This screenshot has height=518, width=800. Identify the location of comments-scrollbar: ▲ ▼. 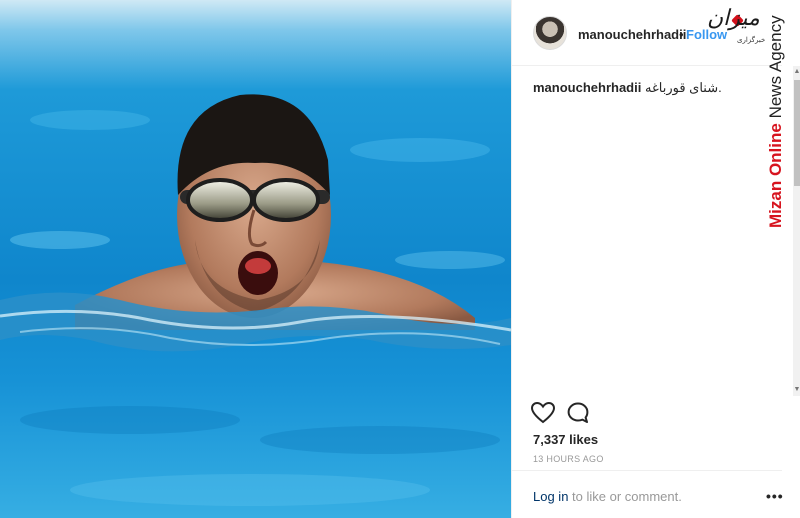
(796, 231).